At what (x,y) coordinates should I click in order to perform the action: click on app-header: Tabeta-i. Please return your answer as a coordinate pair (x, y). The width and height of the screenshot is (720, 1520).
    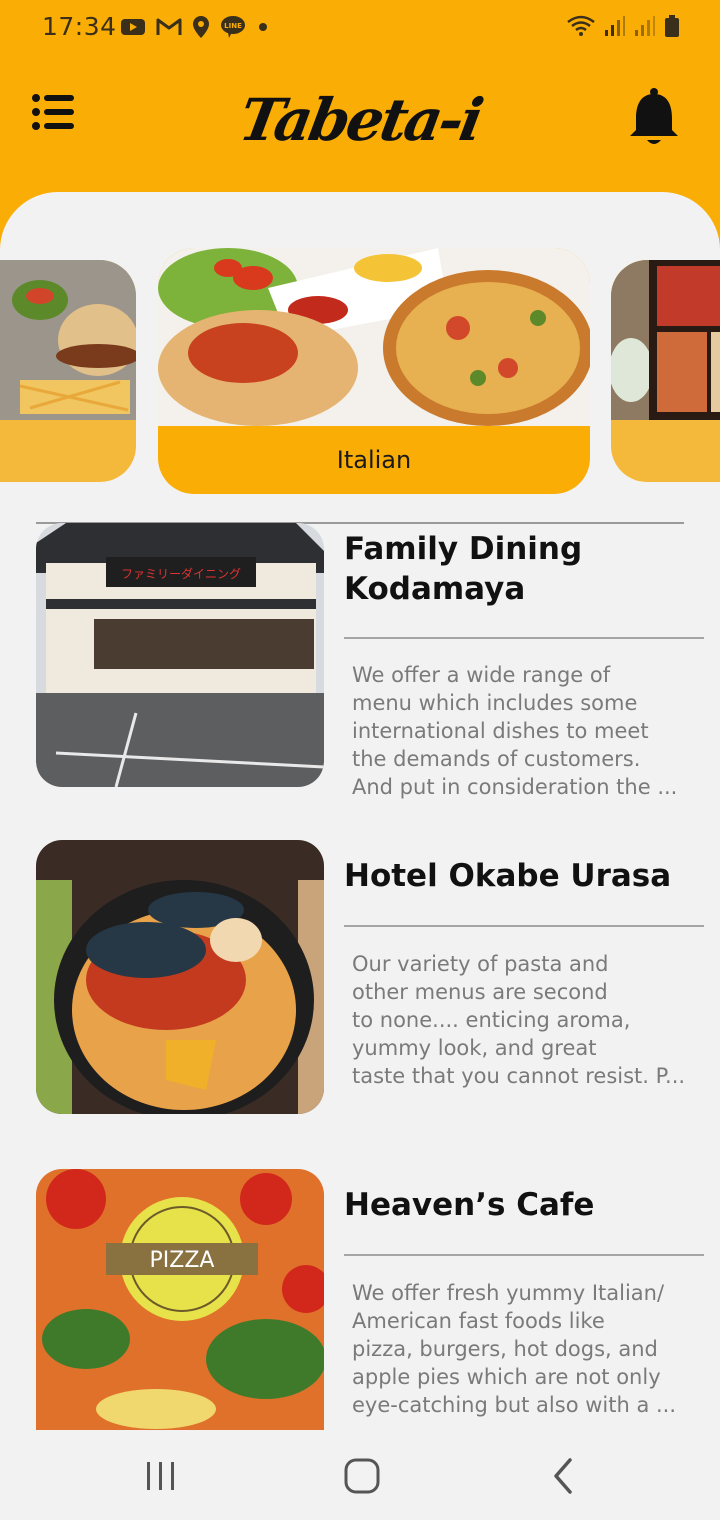
    Looking at the image, I should click on (360, 121).